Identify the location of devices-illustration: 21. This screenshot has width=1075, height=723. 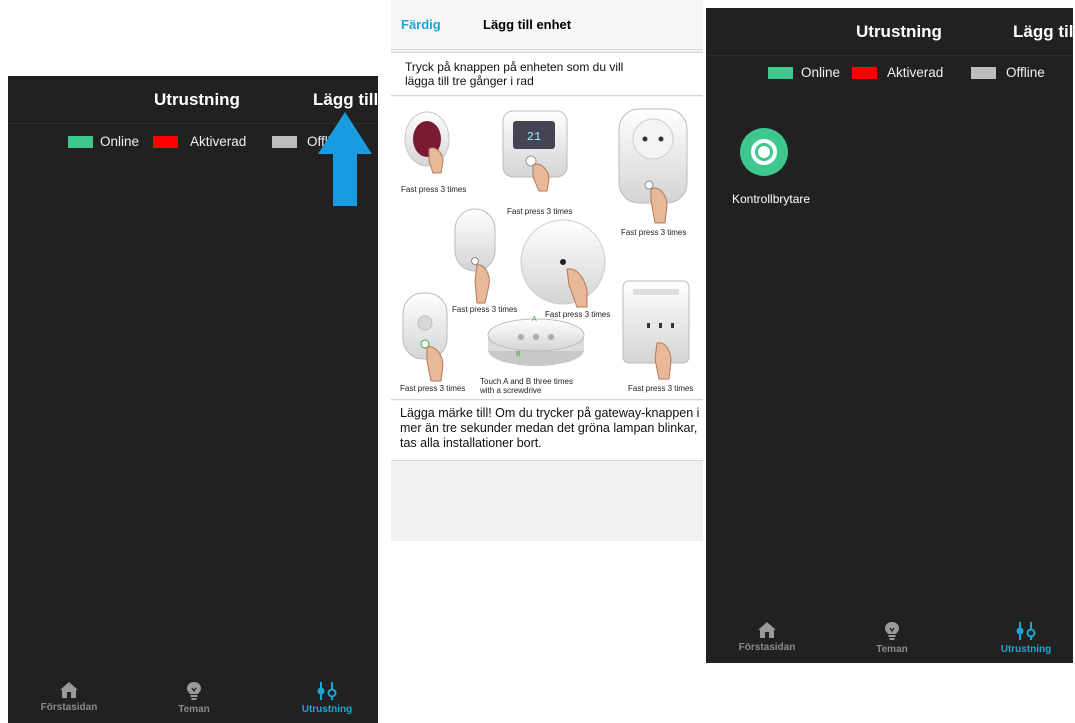
(546, 245).